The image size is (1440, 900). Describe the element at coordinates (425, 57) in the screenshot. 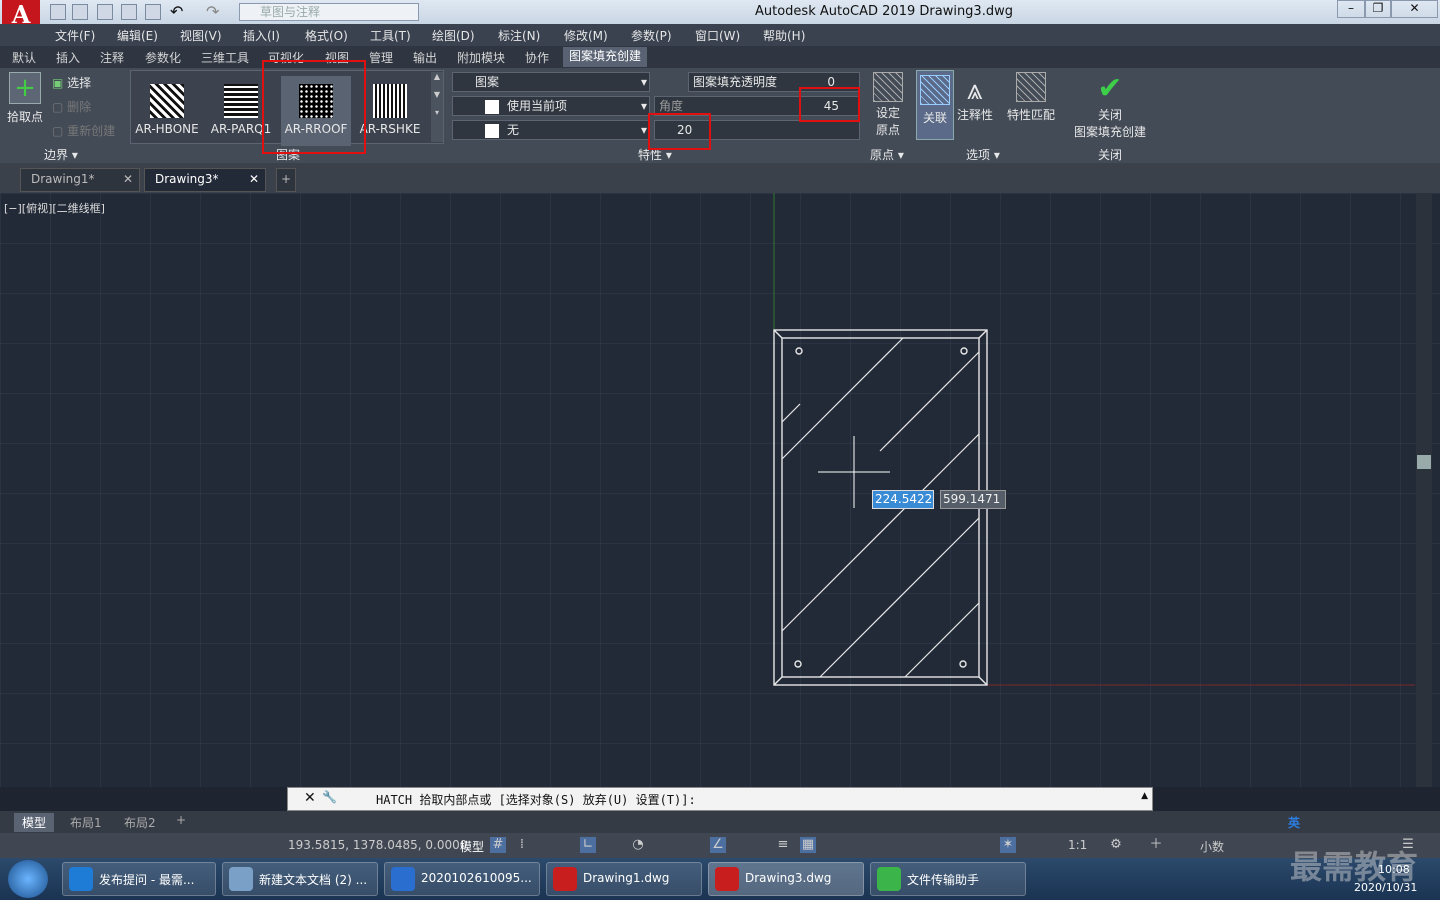

I see `tab-output: 输出` at that location.